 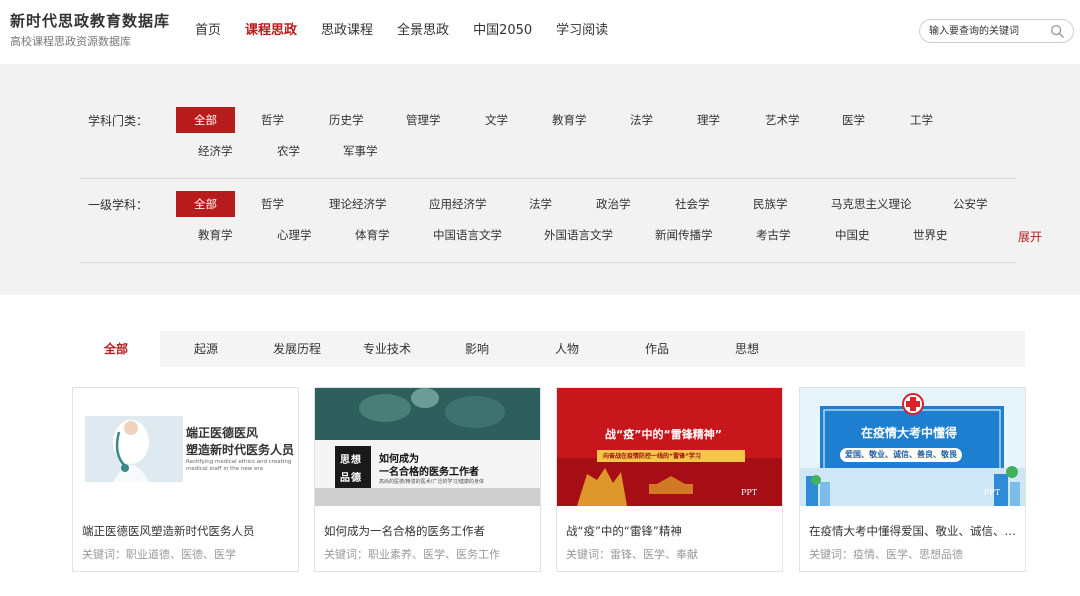 What do you see at coordinates (372, 235) in the screenshot?
I see `subject-chip: 体育学` at bounding box center [372, 235].